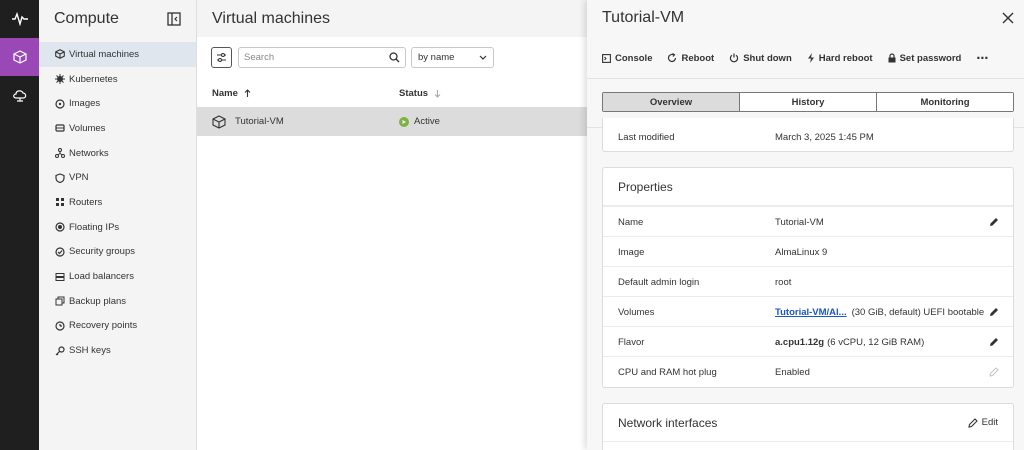 The height and width of the screenshot is (450, 1024). What do you see at coordinates (117, 252) in the screenshot?
I see `sidebar-item-security-groups: Security groups` at bounding box center [117, 252].